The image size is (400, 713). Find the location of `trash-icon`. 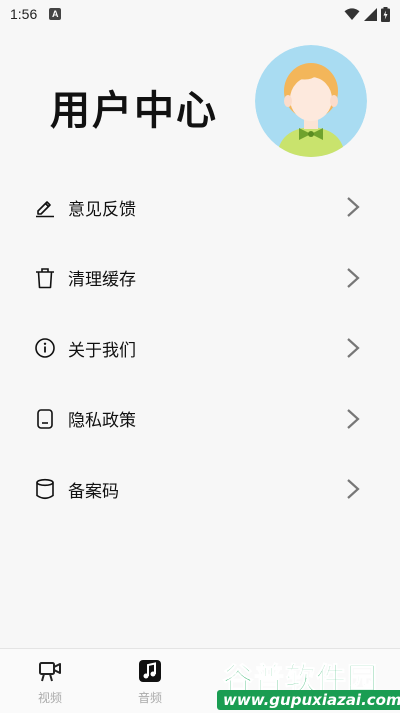

trash-icon is located at coordinates (45, 278).